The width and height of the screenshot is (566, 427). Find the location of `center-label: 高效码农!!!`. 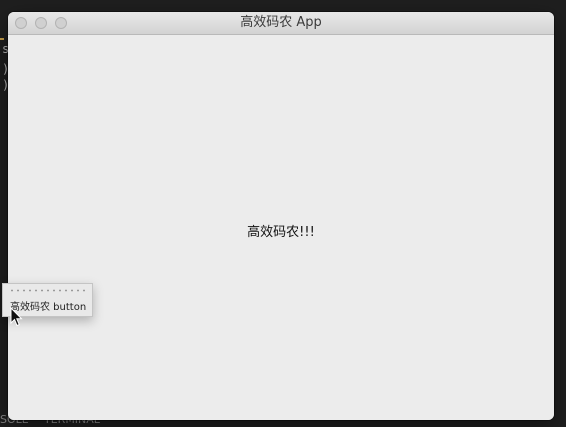

center-label: 高效码农!!! is located at coordinates (281, 232).